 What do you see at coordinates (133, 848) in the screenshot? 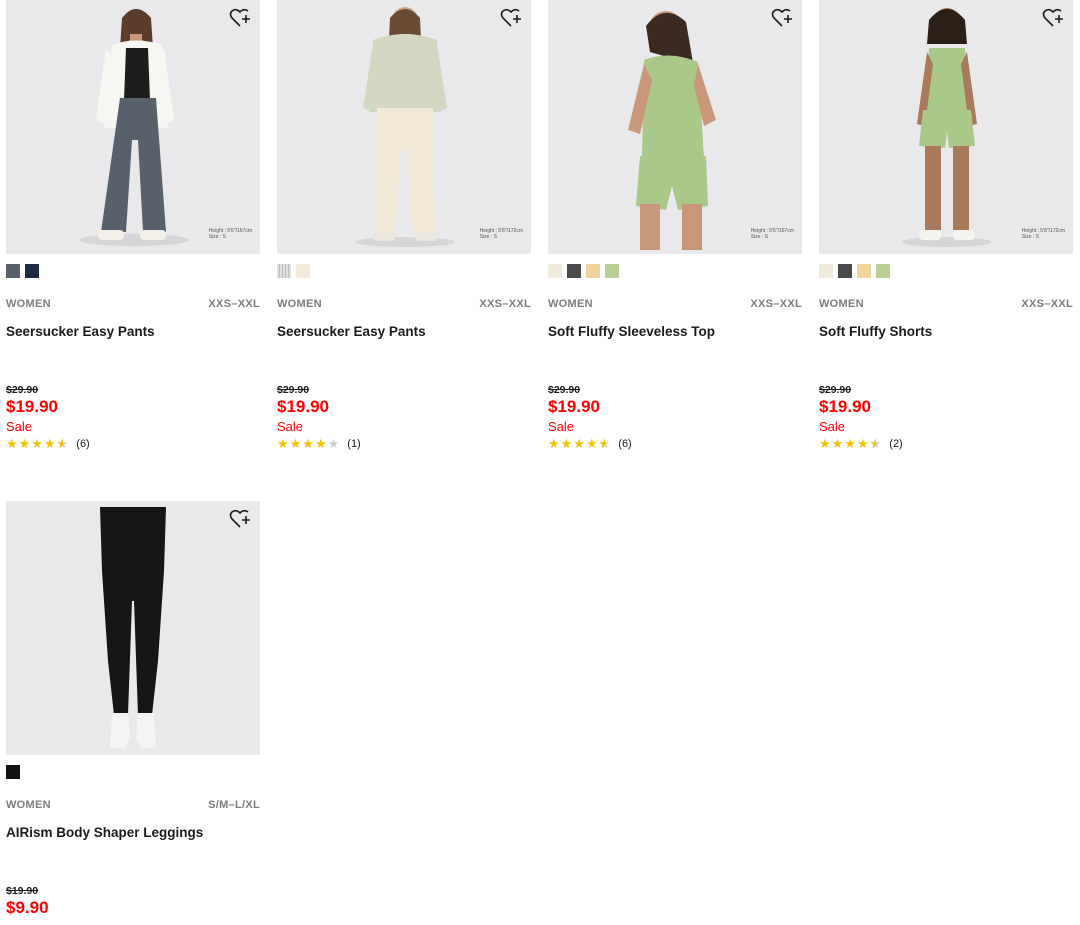
I see `product-name: AIRism Body Shaper Leggings` at bounding box center [133, 848].